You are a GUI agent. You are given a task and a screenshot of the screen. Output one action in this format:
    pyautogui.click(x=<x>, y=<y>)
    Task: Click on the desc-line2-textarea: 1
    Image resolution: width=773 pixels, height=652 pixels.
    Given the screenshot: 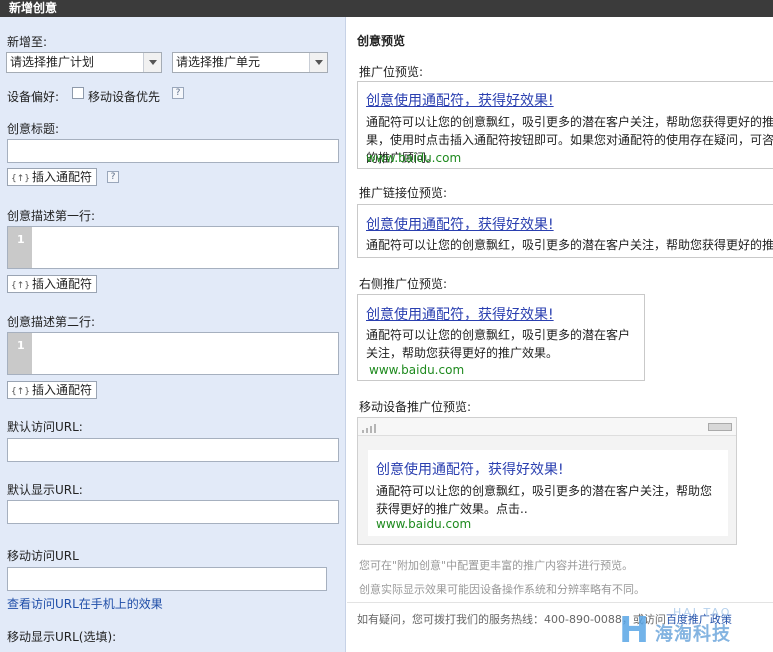 What is the action you would take?
    pyautogui.click(x=173, y=353)
    